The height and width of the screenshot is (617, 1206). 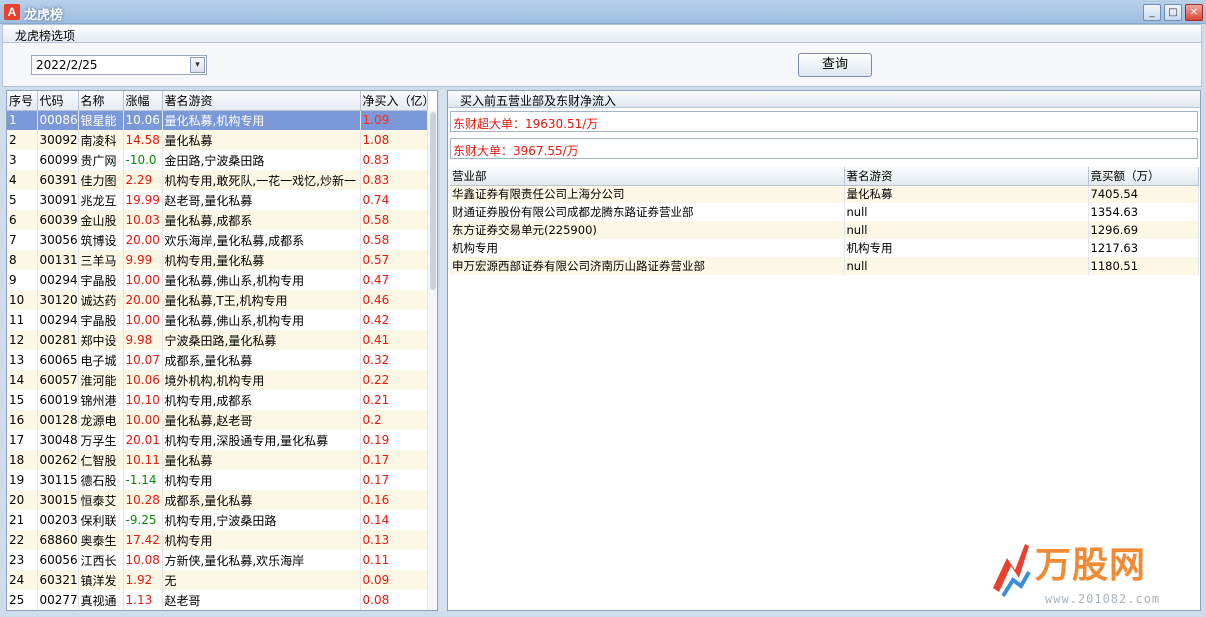 I want to click on row-change: -1.14, so click(x=143, y=480).